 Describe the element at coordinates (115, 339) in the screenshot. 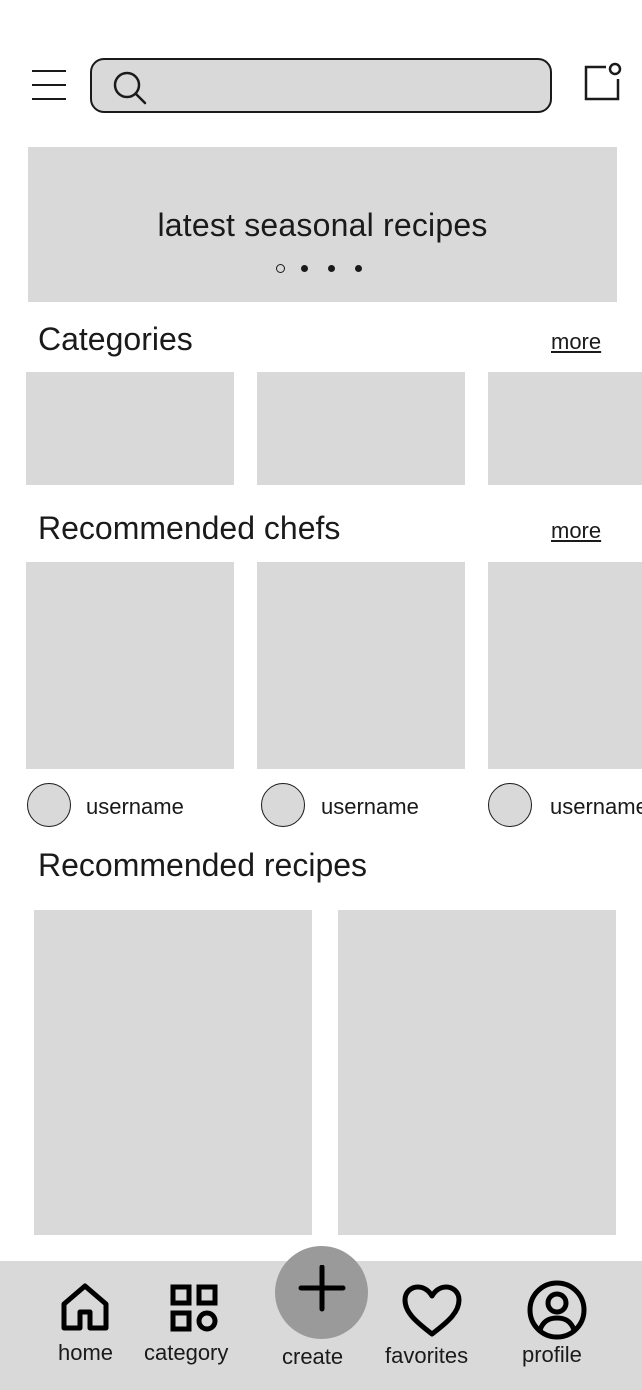

I see `categories-title: Categories` at that location.